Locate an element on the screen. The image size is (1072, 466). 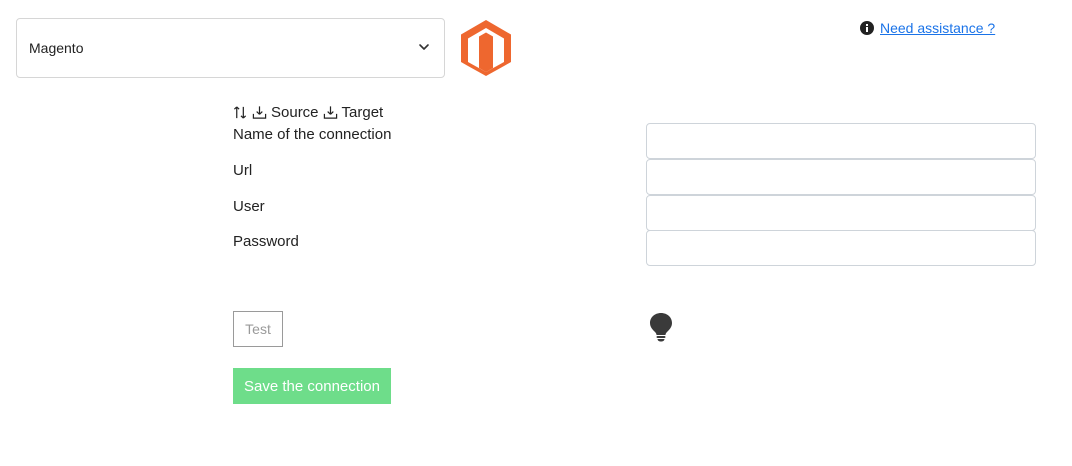
info-circle-icon is located at coordinates (867, 28).